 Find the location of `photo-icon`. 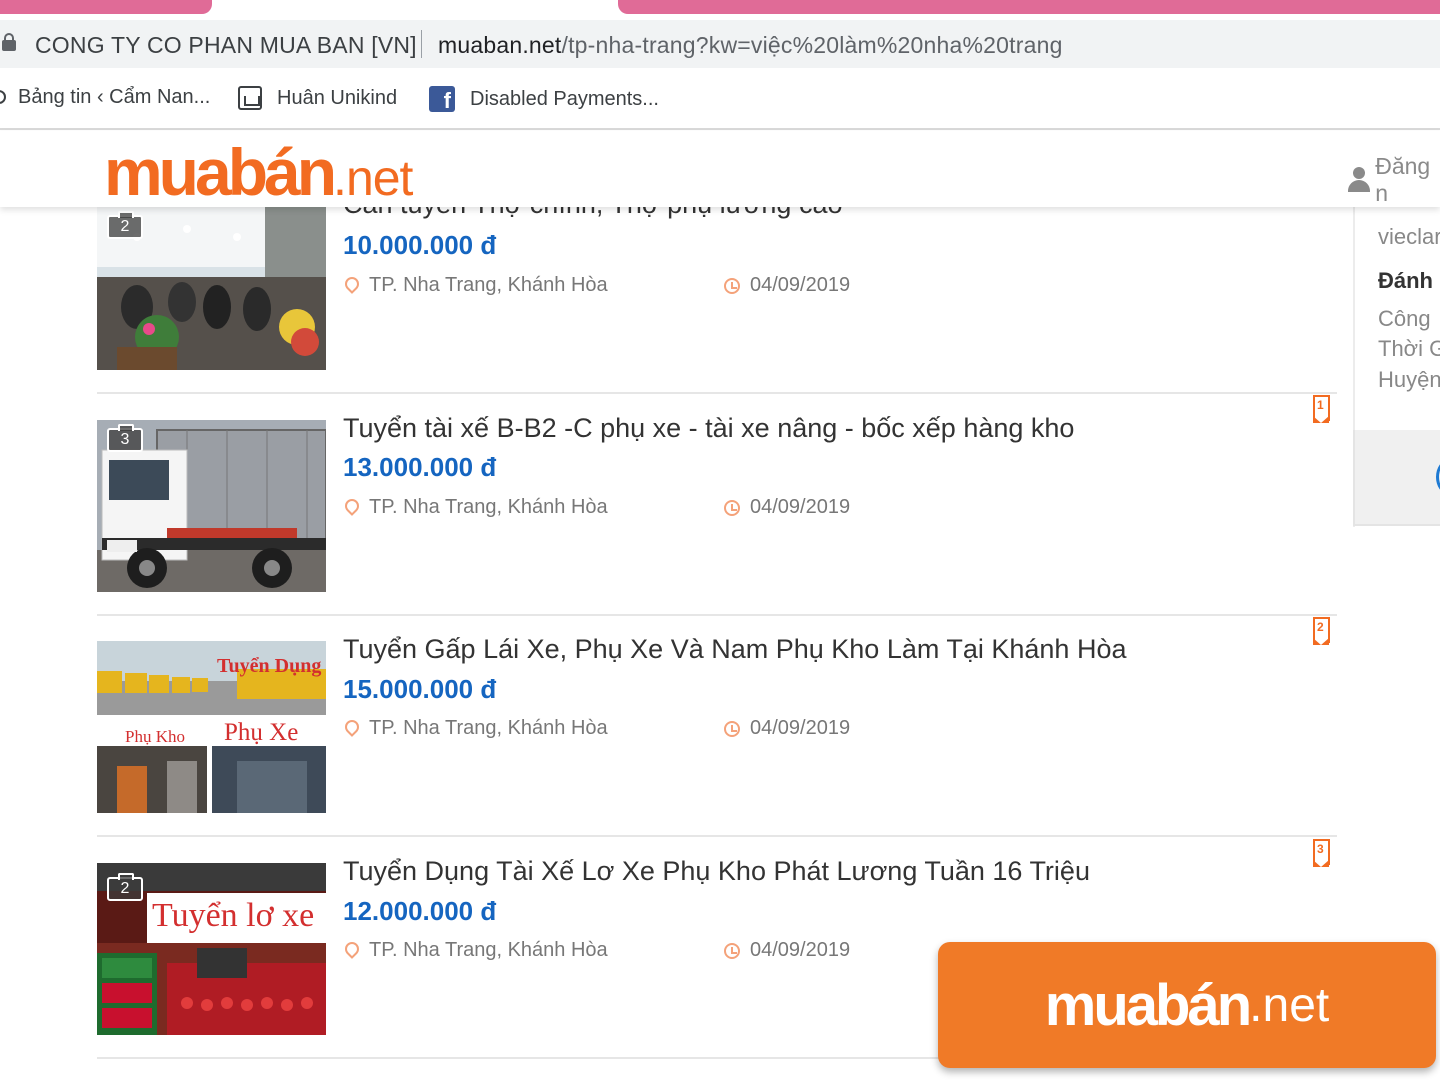

photo-icon is located at coordinates (250, 98).